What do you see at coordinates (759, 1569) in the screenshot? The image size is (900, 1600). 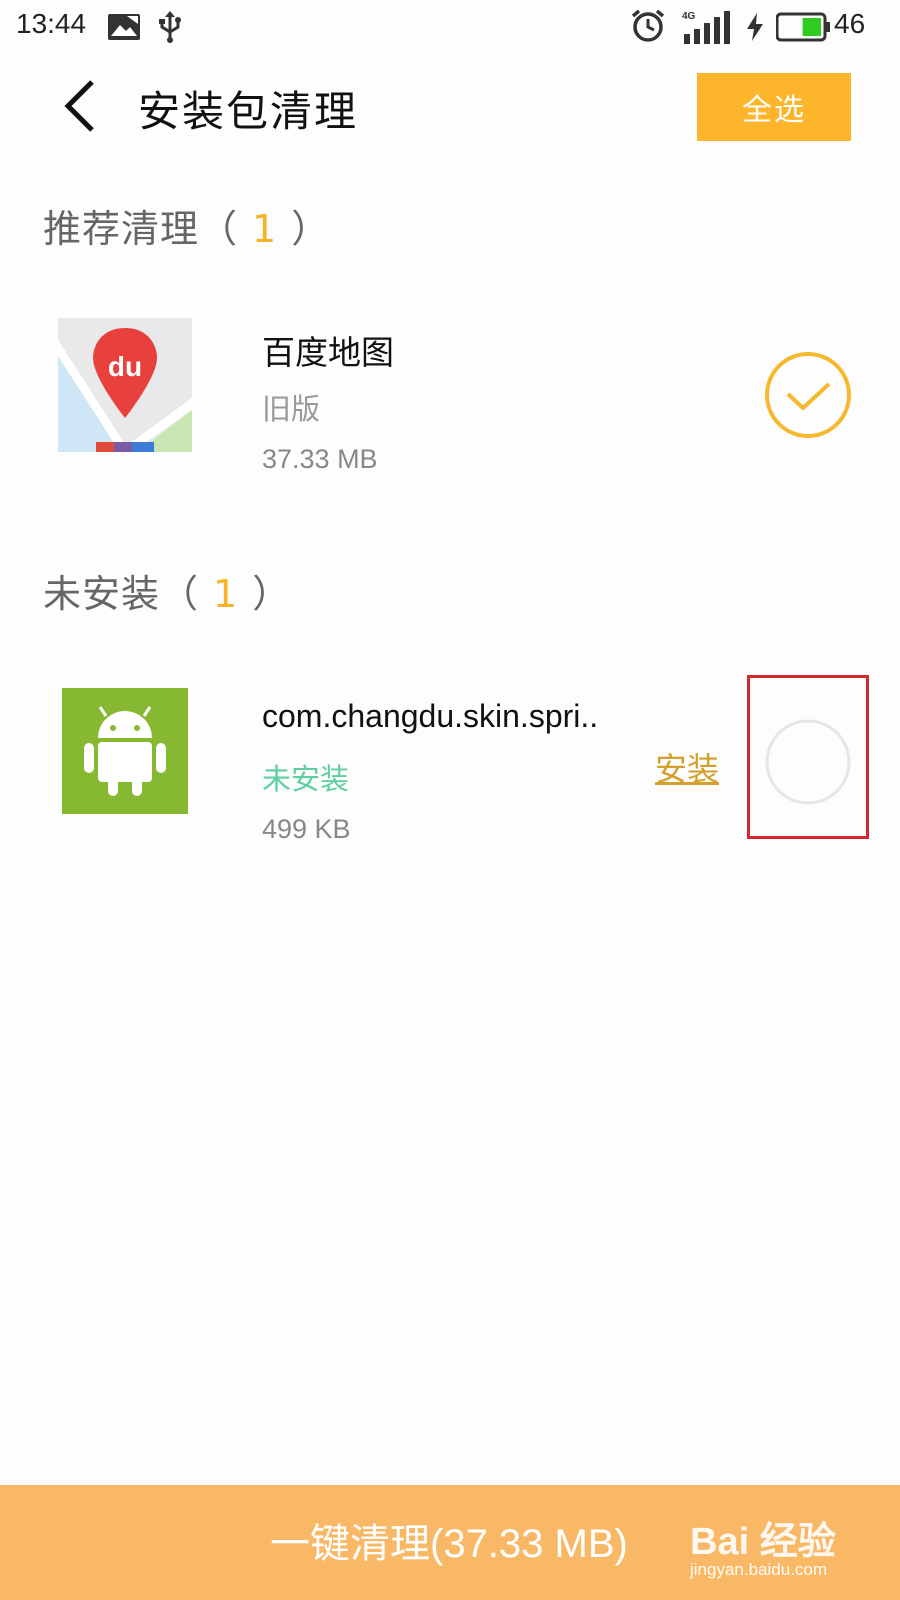 I see `watermark-url: jingyan.baidu.com` at bounding box center [759, 1569].